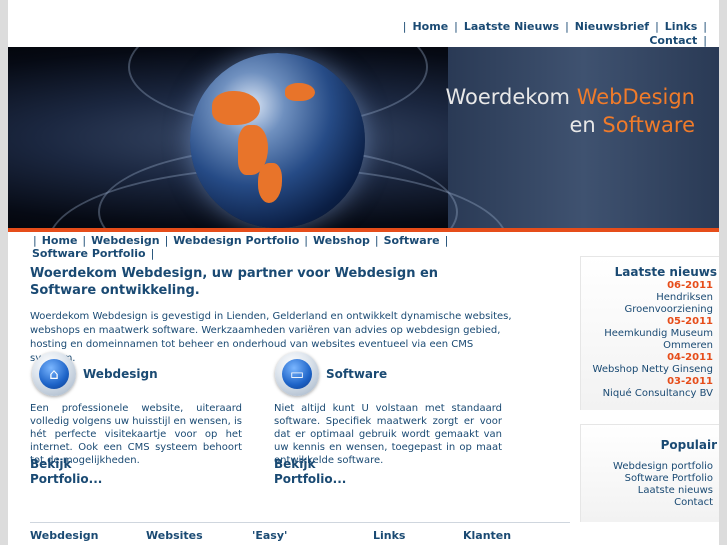  Describe the element at coordinates (690, 285) in the screenshot. I see `news-date: 06-2011` at that location.